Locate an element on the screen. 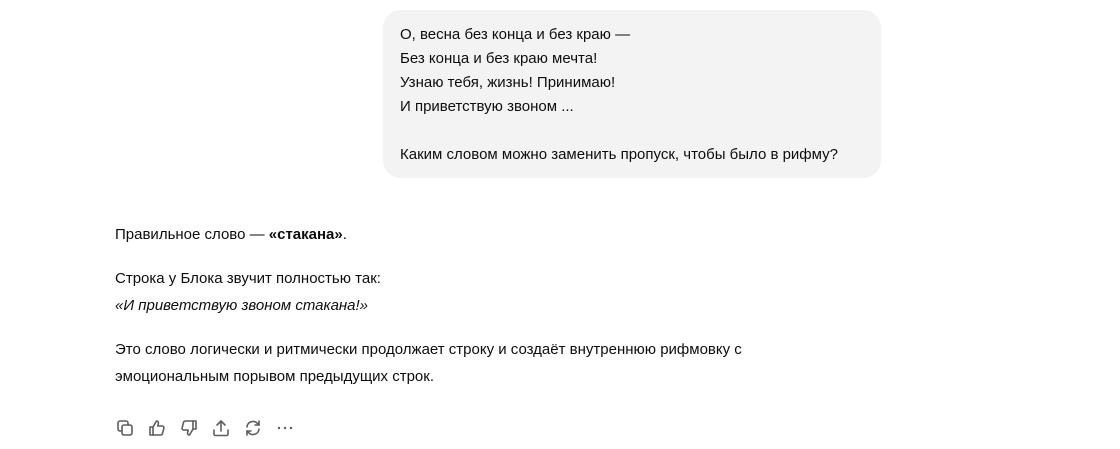 The image size is (1120, 449). quote-intro: Строка у Блока звучит полностью так: is located at coordinates (248, 278).